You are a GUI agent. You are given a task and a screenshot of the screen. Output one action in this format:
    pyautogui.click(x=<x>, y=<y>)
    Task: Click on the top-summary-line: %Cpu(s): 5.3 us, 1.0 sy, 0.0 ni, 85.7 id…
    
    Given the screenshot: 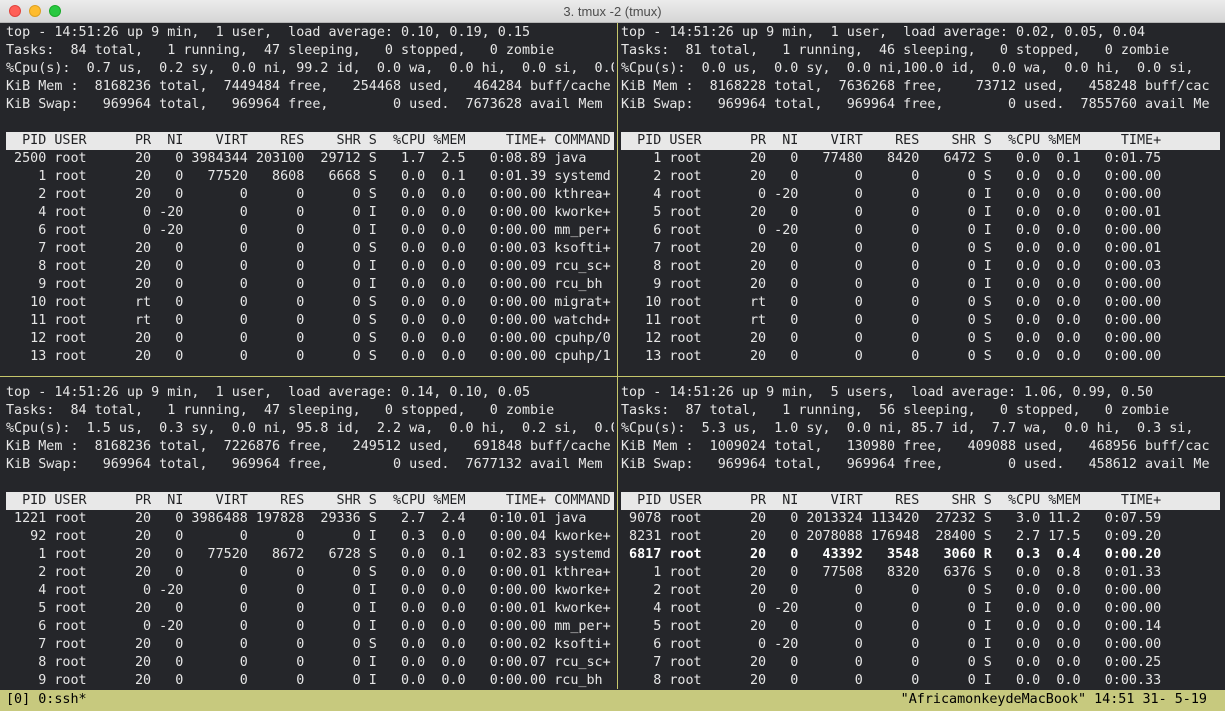 What is the action you would take?
    pyautogui.click(x=907, y=428)
    